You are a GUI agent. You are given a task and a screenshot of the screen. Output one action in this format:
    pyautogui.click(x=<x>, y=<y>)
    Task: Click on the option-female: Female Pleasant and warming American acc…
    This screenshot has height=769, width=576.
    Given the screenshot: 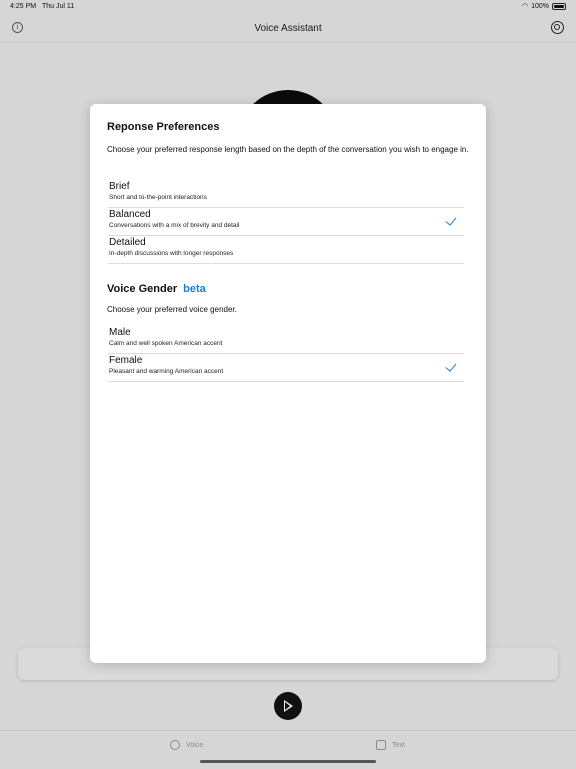 What is the action you would take?
    pyautogui.click(x=286, y=368)
    